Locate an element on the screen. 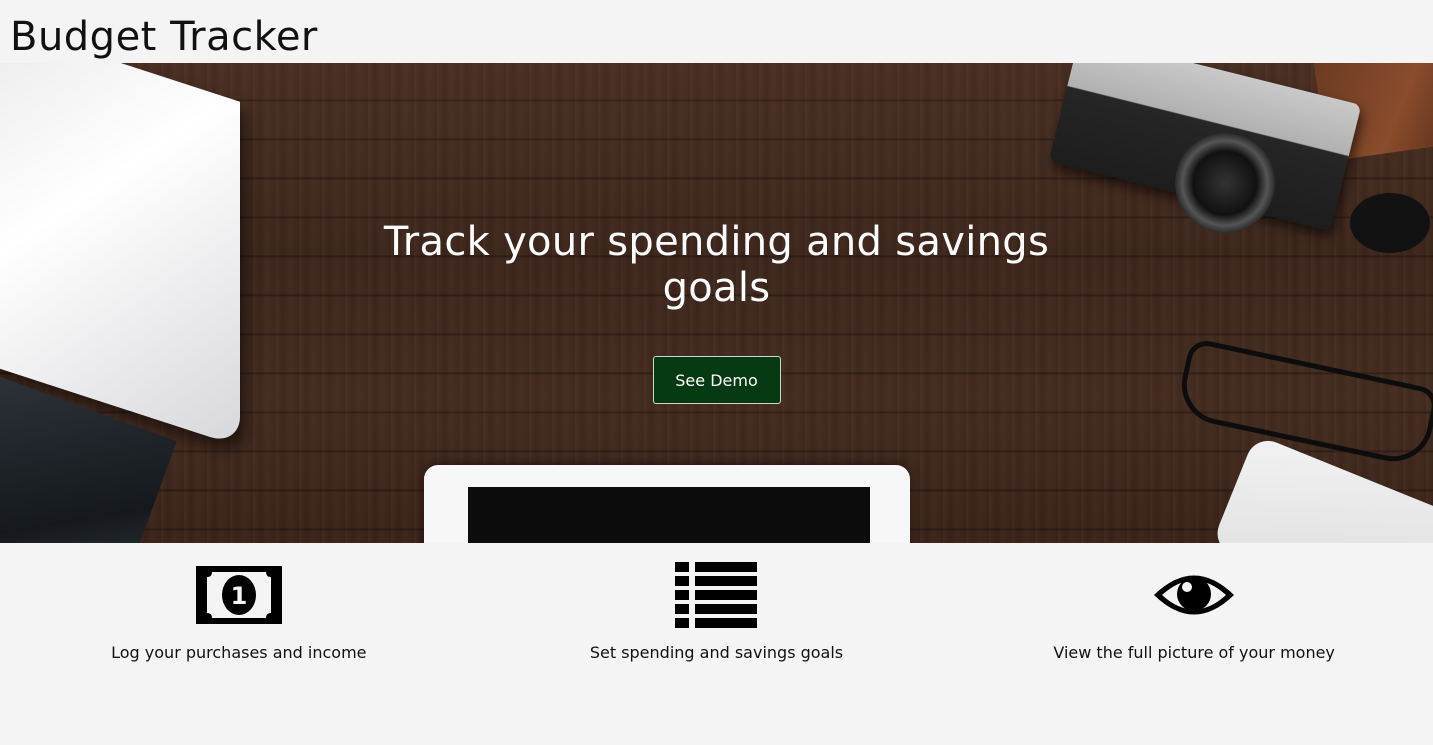 The image size is (1433, 745). feature-view-money: View the full picture of your money is located at coordinates (1194, 644).